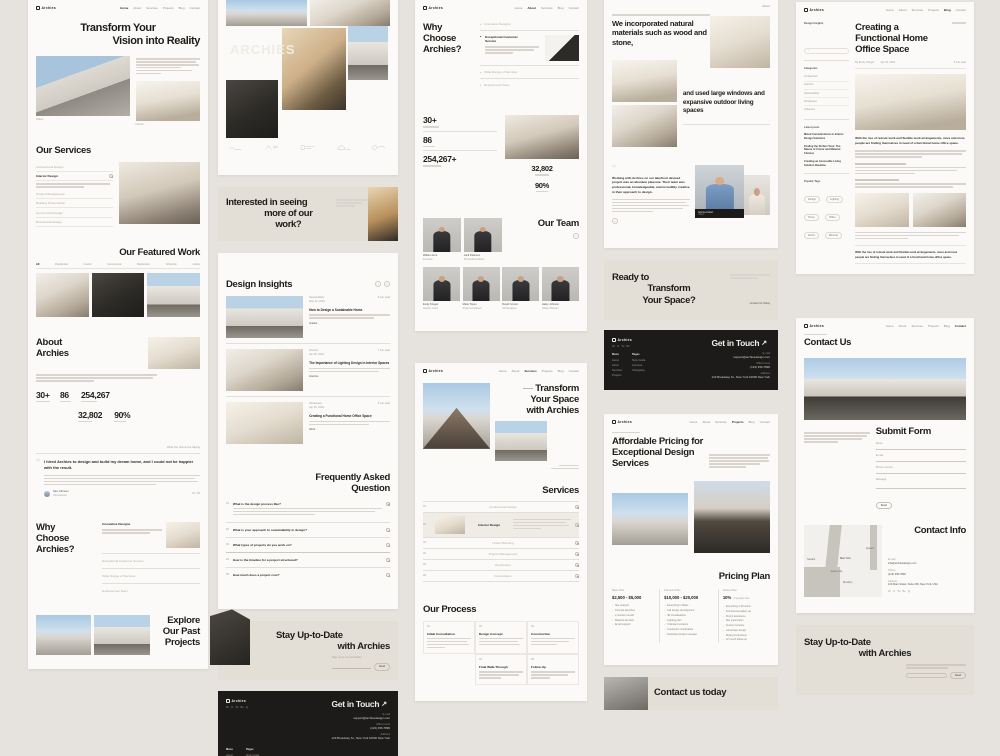 The height and width of the screenshot is (756, 1000). What do you see at coordinates (560, 288) in the screenshot?
I see `team-member: Haley Johnson Urban Planner` at bounding box center [560, 288].